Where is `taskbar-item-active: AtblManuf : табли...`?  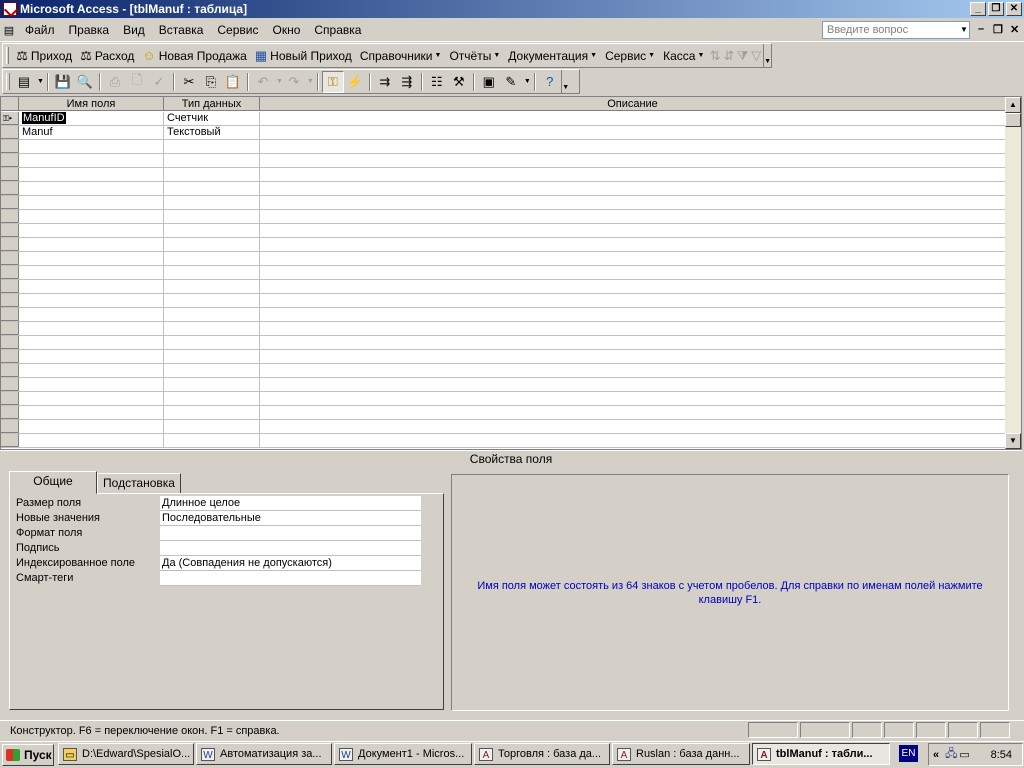 taskbar-item-active: AtblManuf : табли... is located at coordinates (821, 754).